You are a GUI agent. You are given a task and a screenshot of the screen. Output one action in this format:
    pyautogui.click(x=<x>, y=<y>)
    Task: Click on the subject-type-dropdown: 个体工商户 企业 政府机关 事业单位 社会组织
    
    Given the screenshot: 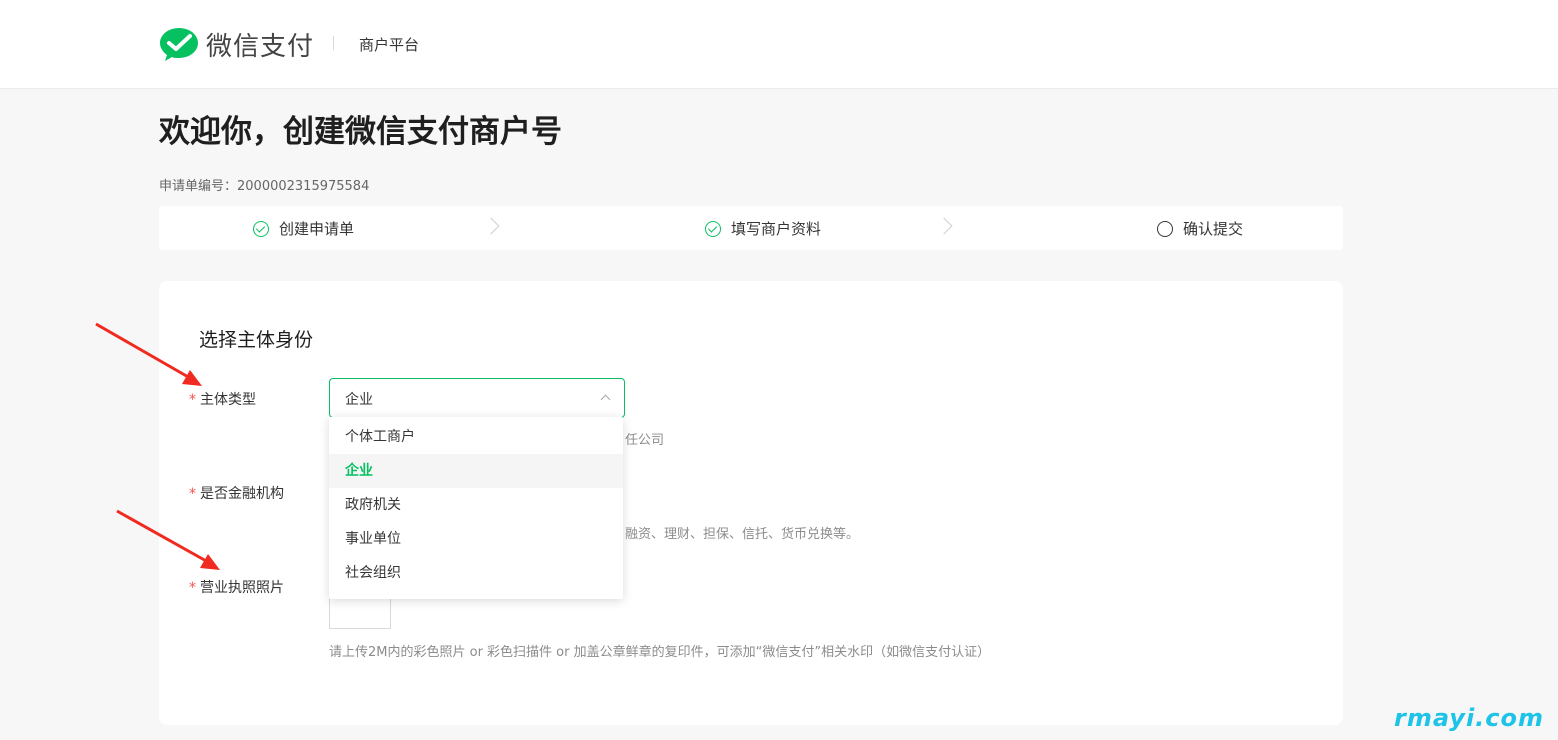 What is the action you would take?
    pyautogui.click(x=476, y=508)
    